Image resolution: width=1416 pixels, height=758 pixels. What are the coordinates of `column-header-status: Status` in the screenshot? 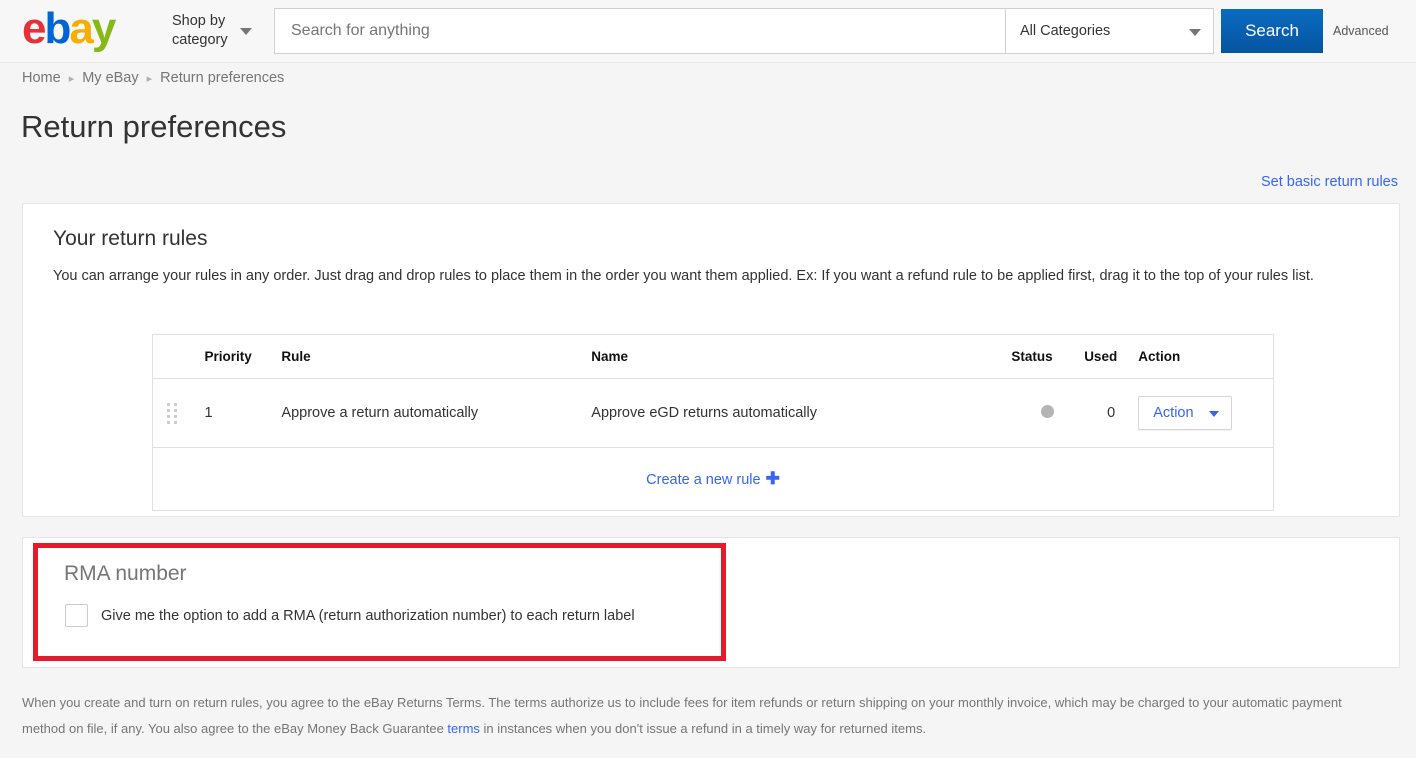 It's located at (1048, 356).